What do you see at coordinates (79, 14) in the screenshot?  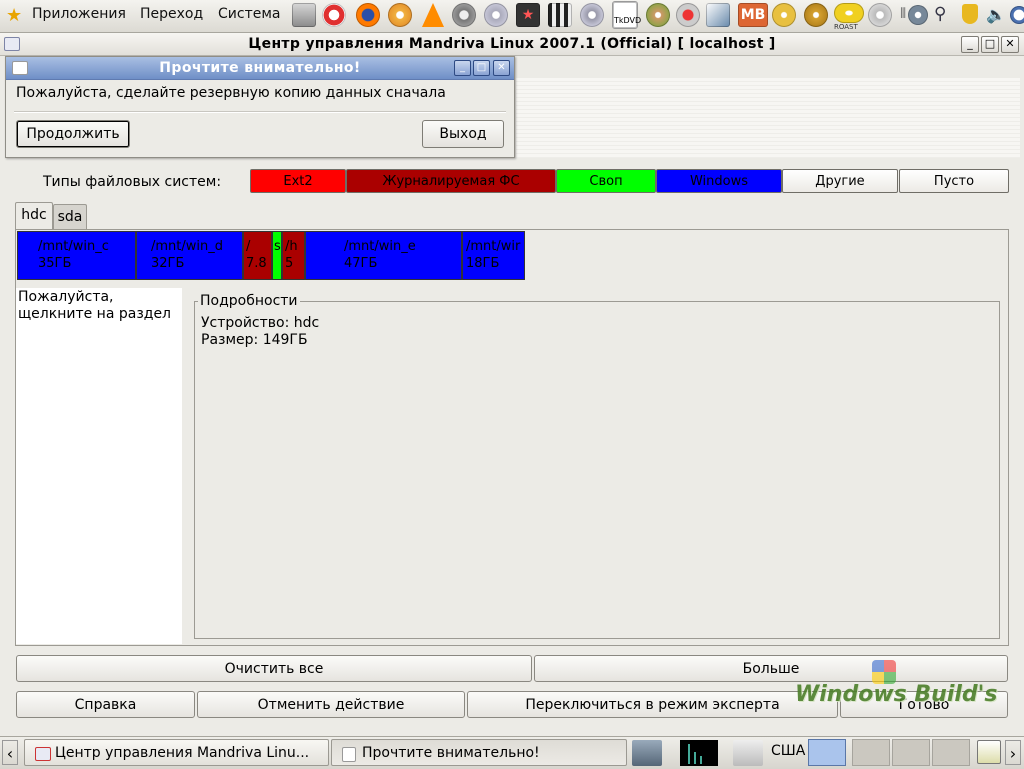 I see `menu-applications: Приложения` at bounding box center [79, 14].